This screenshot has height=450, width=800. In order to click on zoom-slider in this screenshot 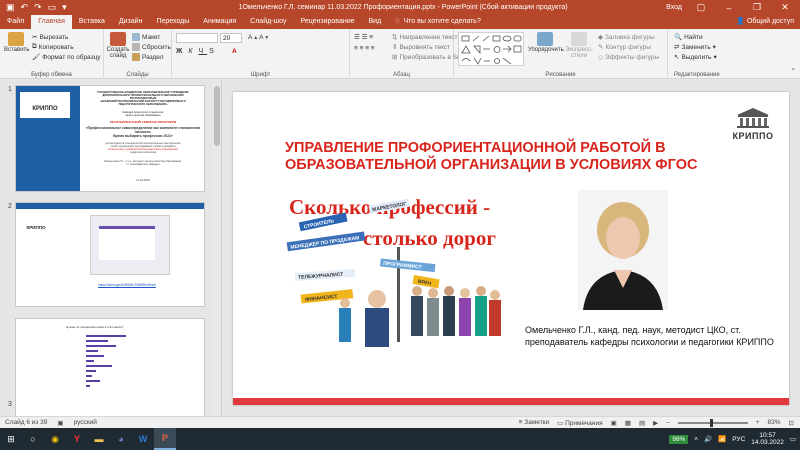, I will do `click(712, 422)`.